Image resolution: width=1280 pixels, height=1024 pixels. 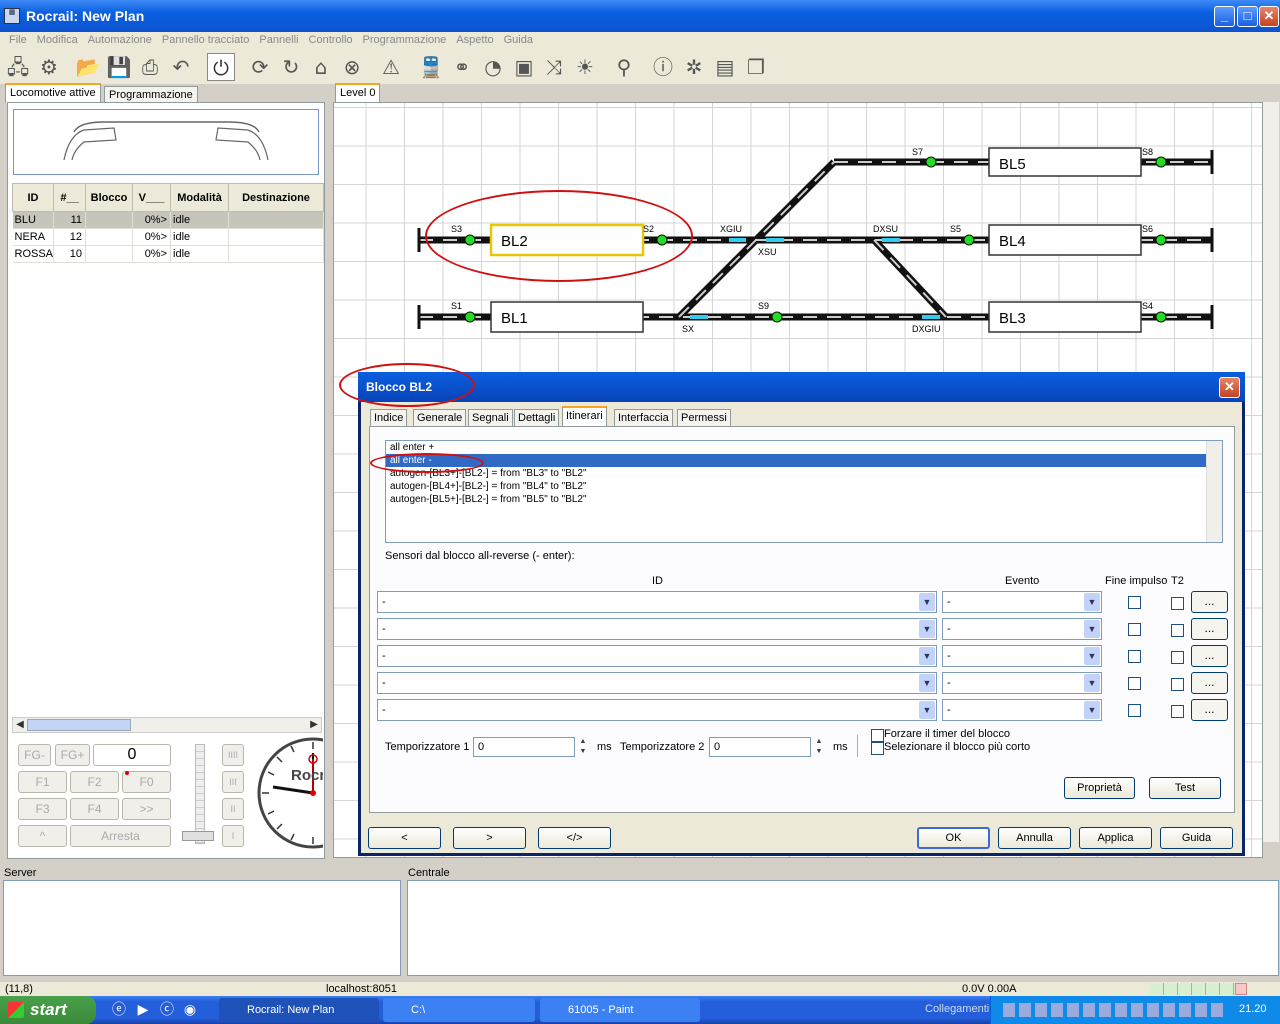 I want to click on scroll-thumb, so click(x=79, y=725).